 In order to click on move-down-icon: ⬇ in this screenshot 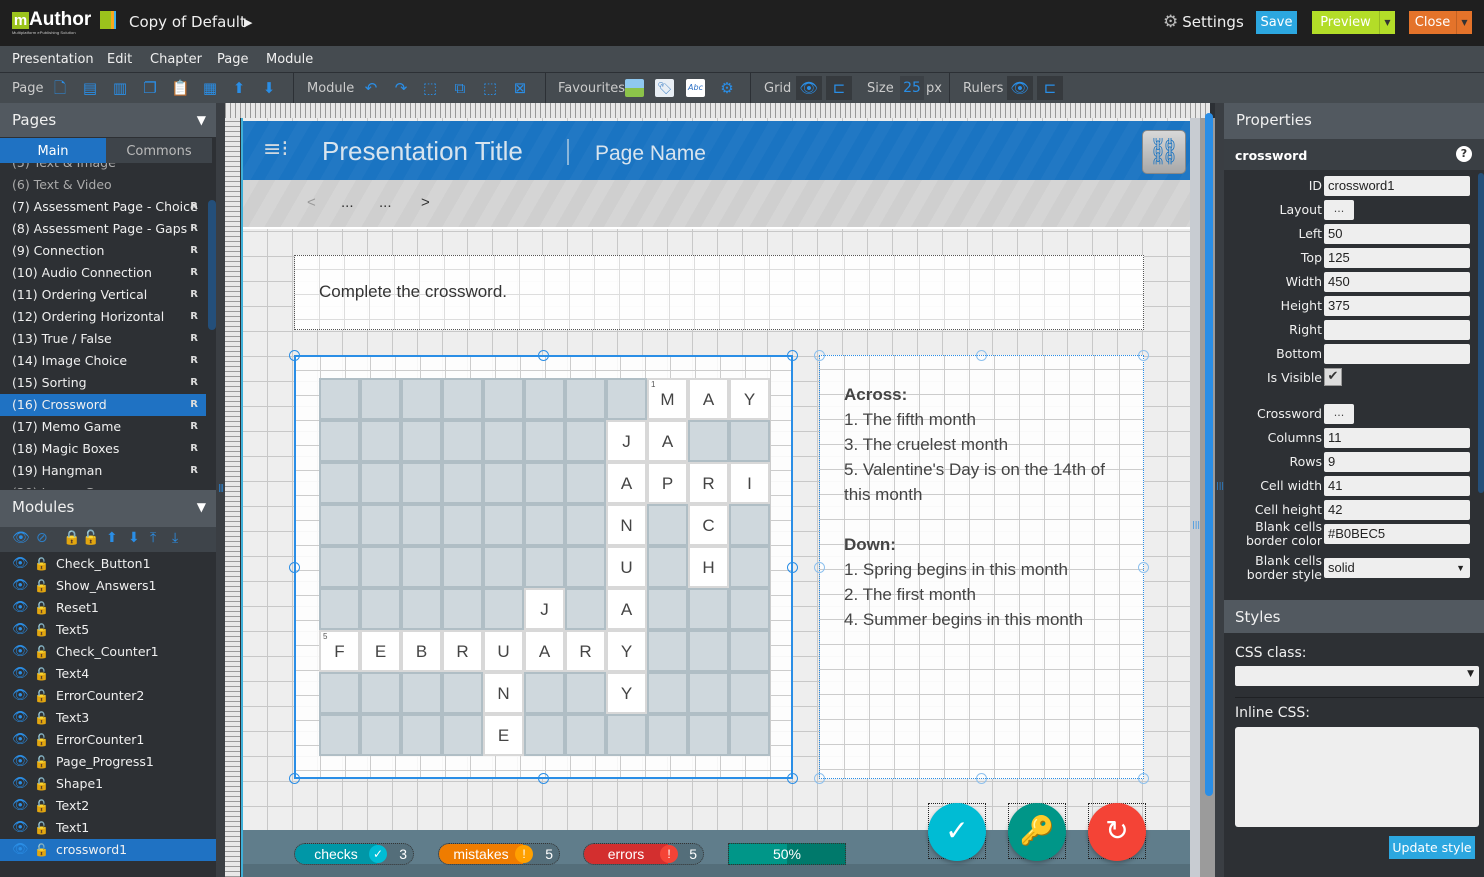, I will do `click(134, 538)`.